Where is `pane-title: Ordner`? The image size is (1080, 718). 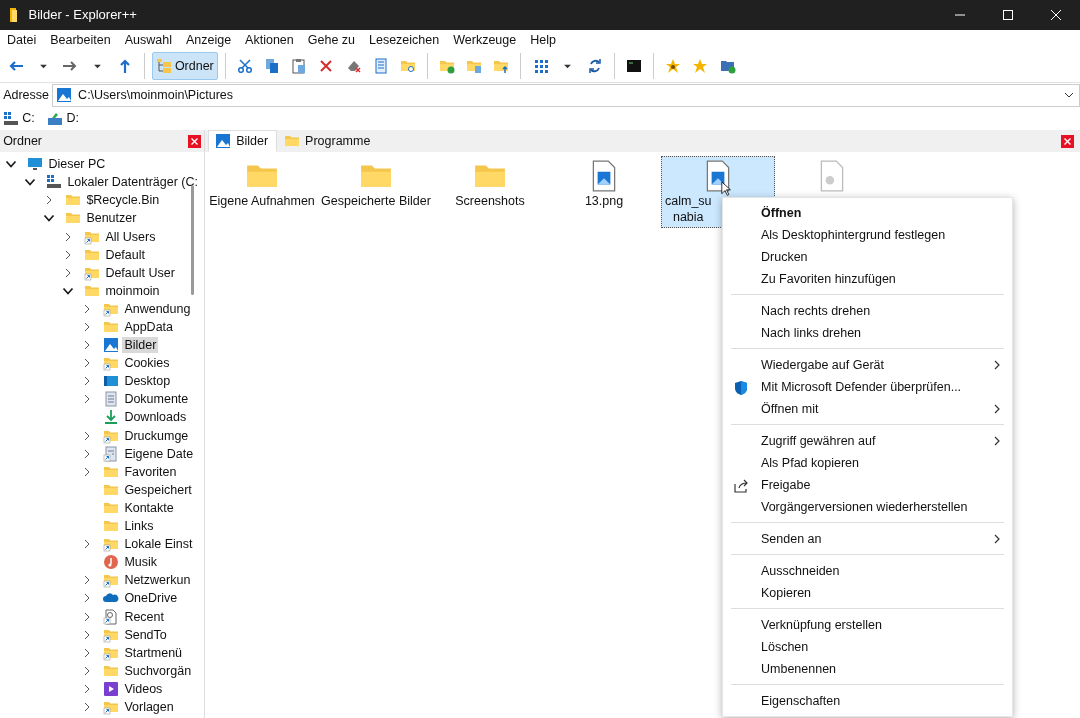
pane-title: Ordner is located at coordinates (23, 141).